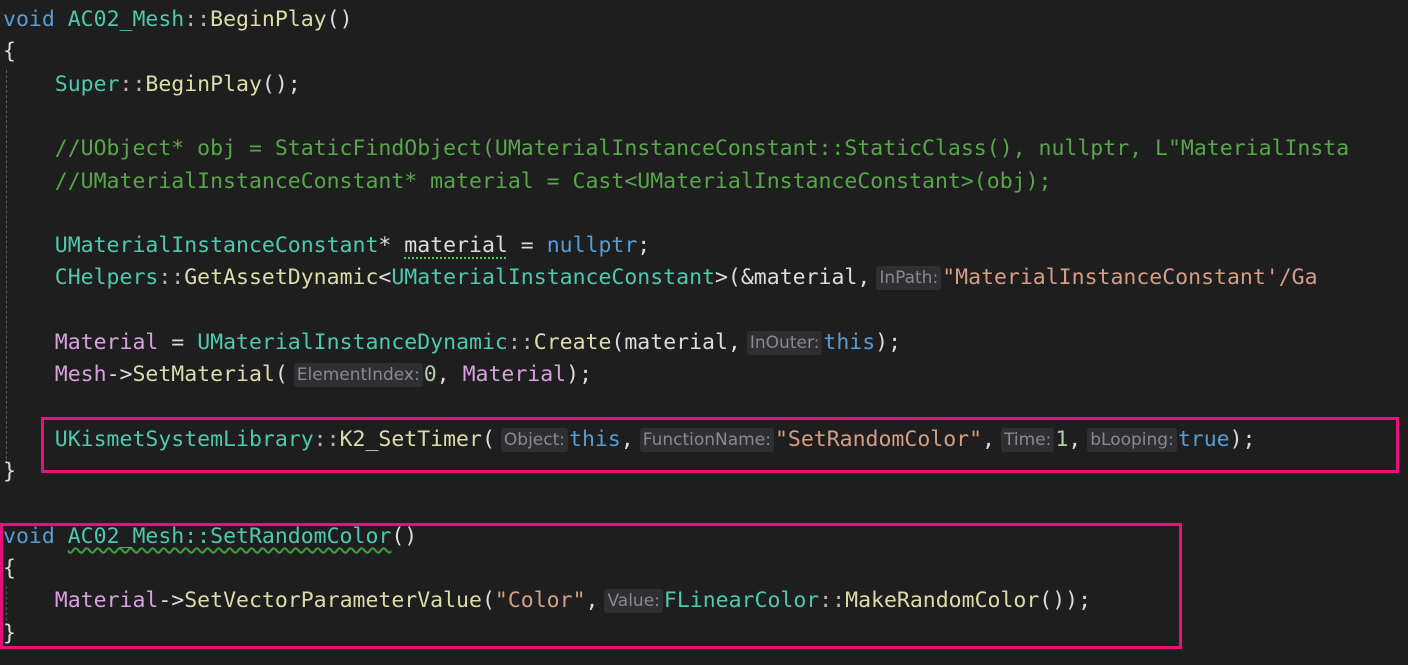  I want to click on code-token: {, so click(9, 52).